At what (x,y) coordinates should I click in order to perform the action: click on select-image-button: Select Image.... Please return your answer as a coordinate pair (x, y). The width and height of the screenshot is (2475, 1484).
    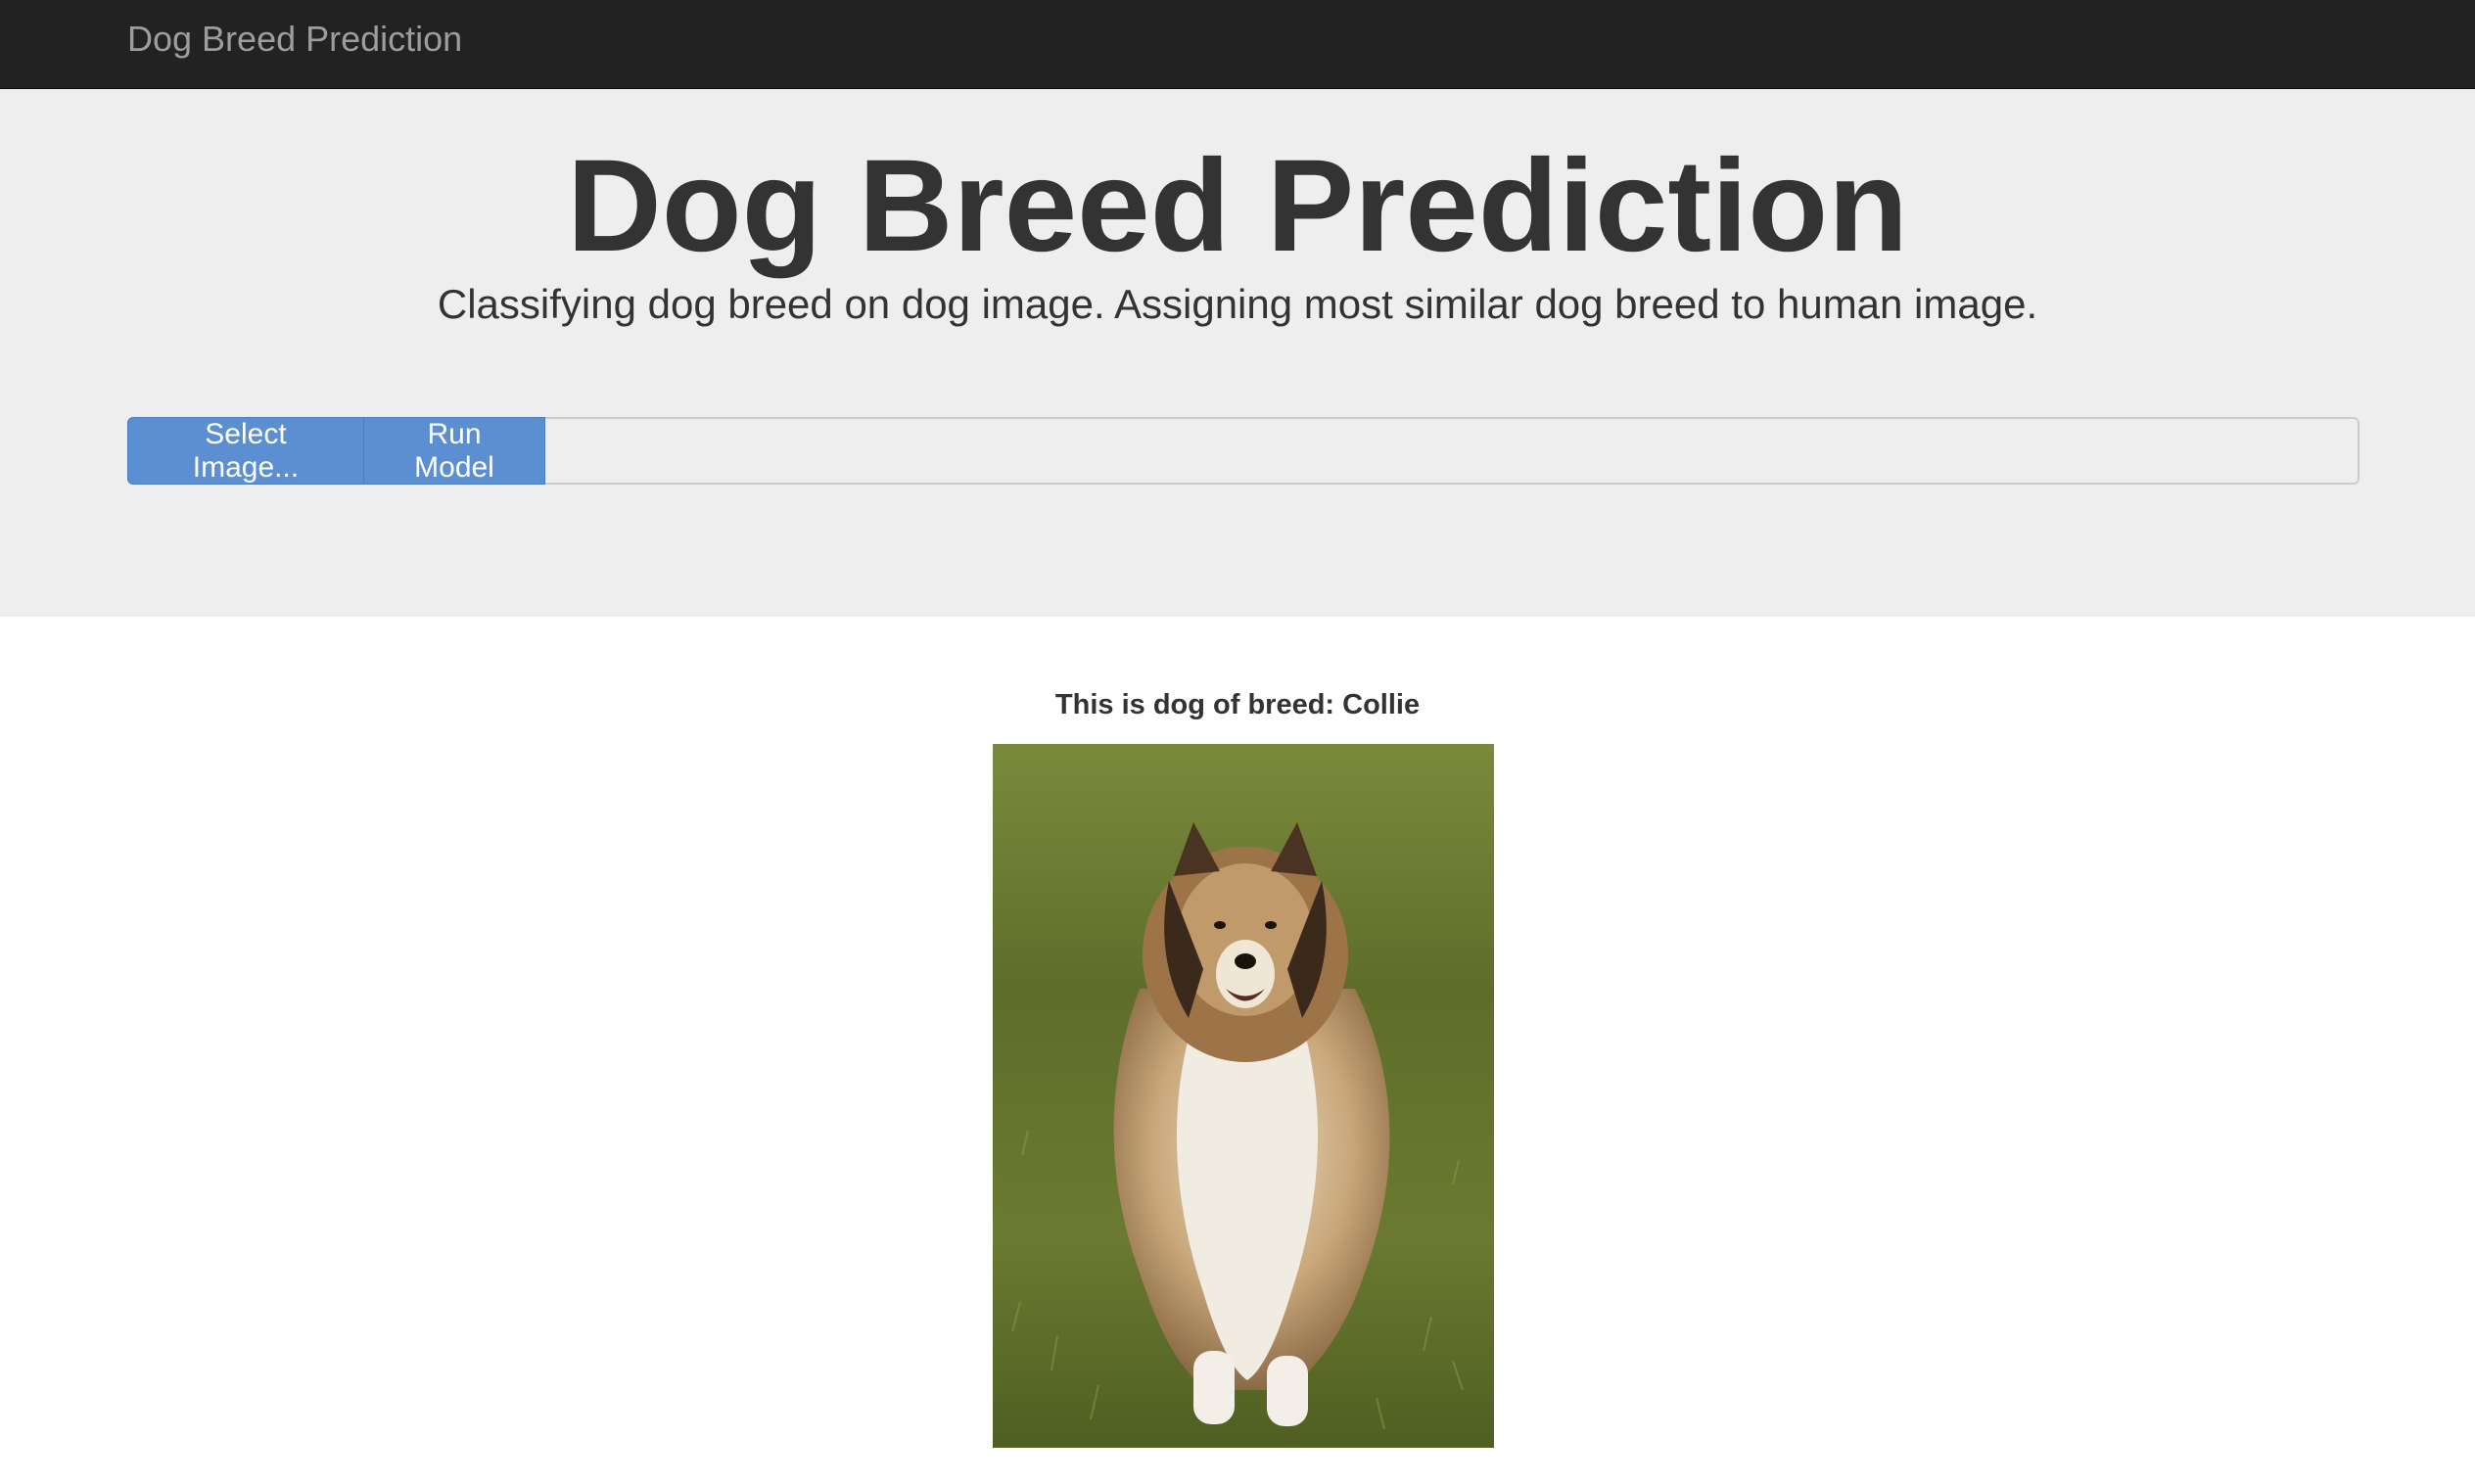
    Looking at the image, I should click on (245, 451).